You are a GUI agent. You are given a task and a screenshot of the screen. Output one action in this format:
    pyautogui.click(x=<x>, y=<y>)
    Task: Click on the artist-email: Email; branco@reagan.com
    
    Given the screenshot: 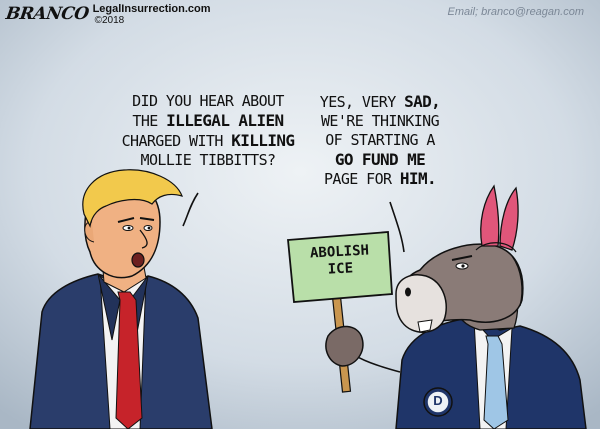 What is the action you would take?
    pyautogui.click(x=515, y=12)
    